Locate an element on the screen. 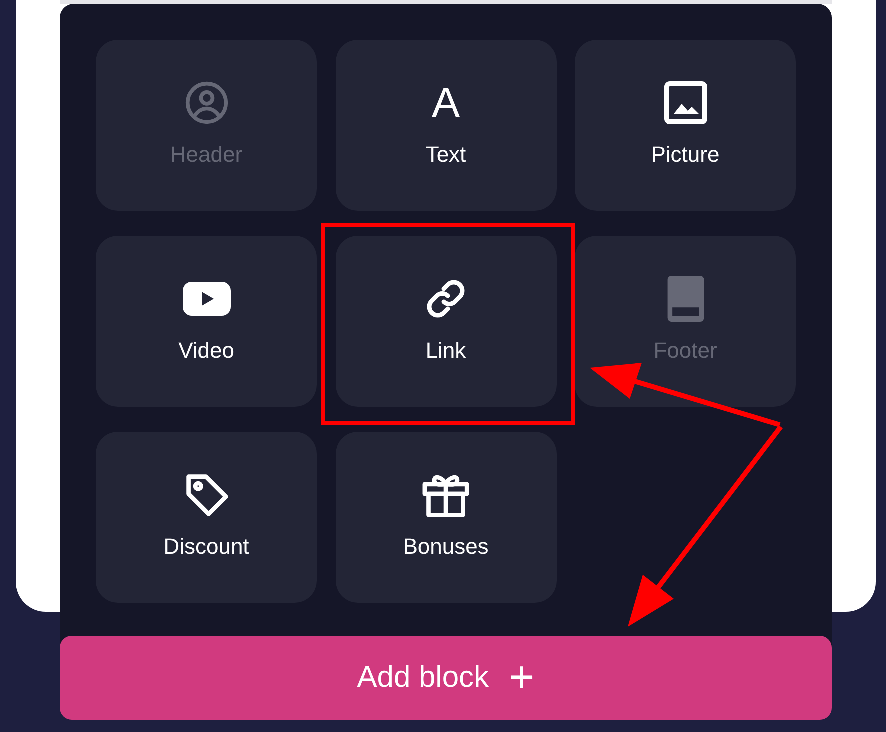  block-tile: Picture is located at coordinates (685, 125).